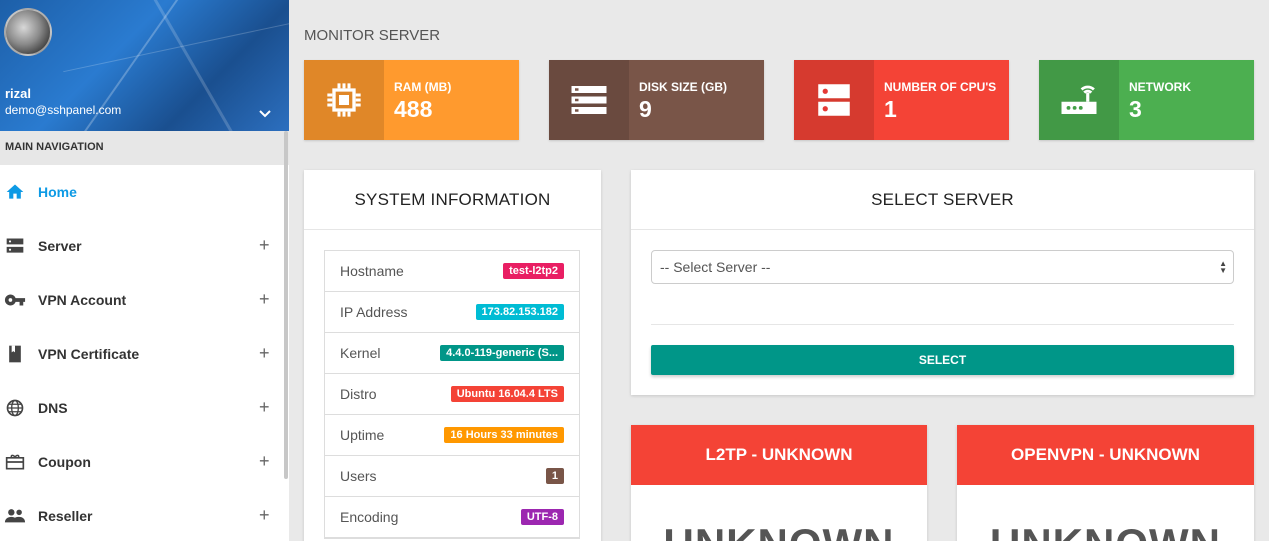 The height and width of the screenshot is (541, 1269). I want to click on coupon-icon, so click(15, 462).